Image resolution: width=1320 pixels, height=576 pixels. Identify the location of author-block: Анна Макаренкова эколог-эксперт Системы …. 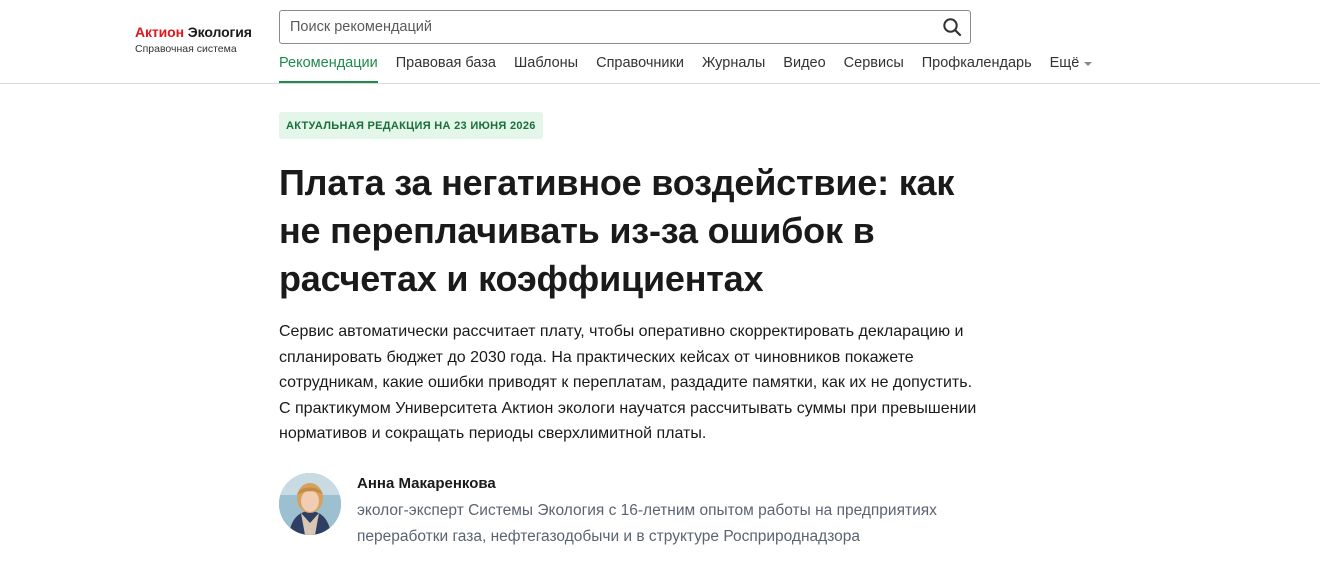
(639, 517).